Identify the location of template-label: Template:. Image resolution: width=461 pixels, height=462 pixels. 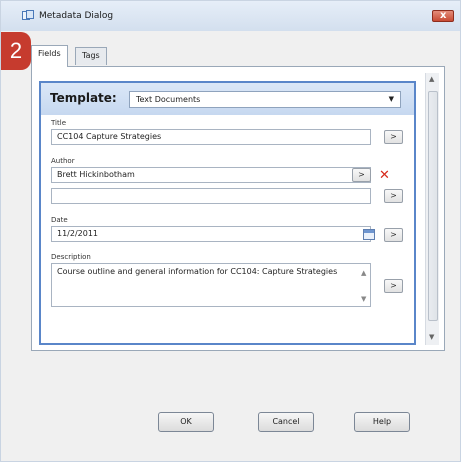
(83, 98).